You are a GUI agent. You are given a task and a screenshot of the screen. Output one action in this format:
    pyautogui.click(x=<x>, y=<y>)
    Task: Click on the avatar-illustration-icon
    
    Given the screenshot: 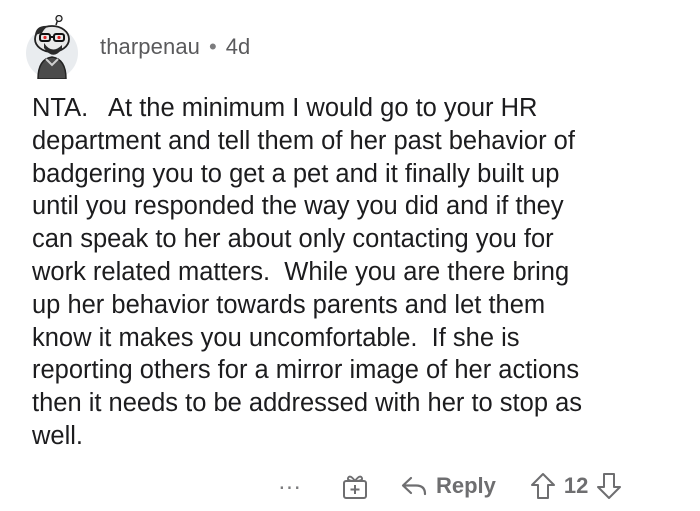 What is the action you would take?
    pyautogui.click(x=52, y=47)
    